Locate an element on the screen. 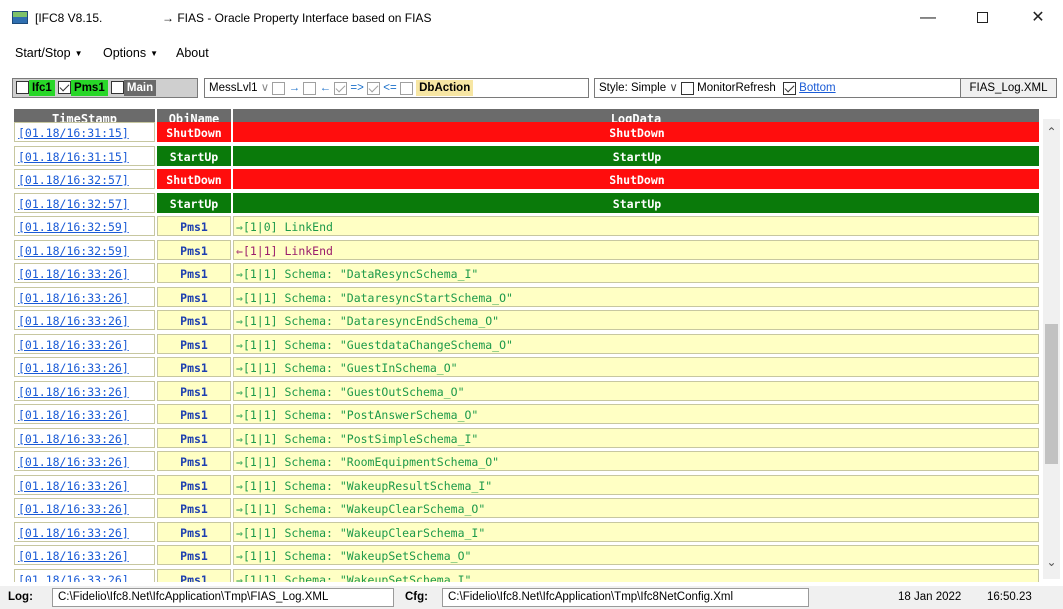 Image resolution: width=1063 pixels, height=609 pixels. ifc1-checkbox is located at coordinates (22, 88).